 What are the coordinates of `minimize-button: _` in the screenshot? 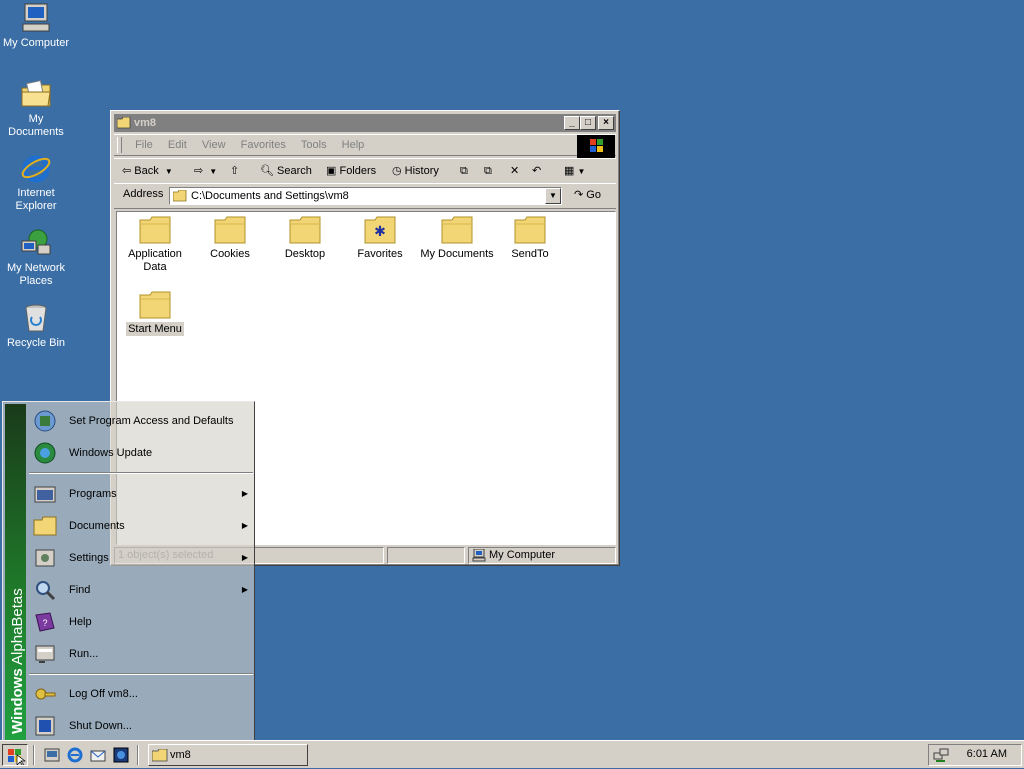 It's located at (572, 123).